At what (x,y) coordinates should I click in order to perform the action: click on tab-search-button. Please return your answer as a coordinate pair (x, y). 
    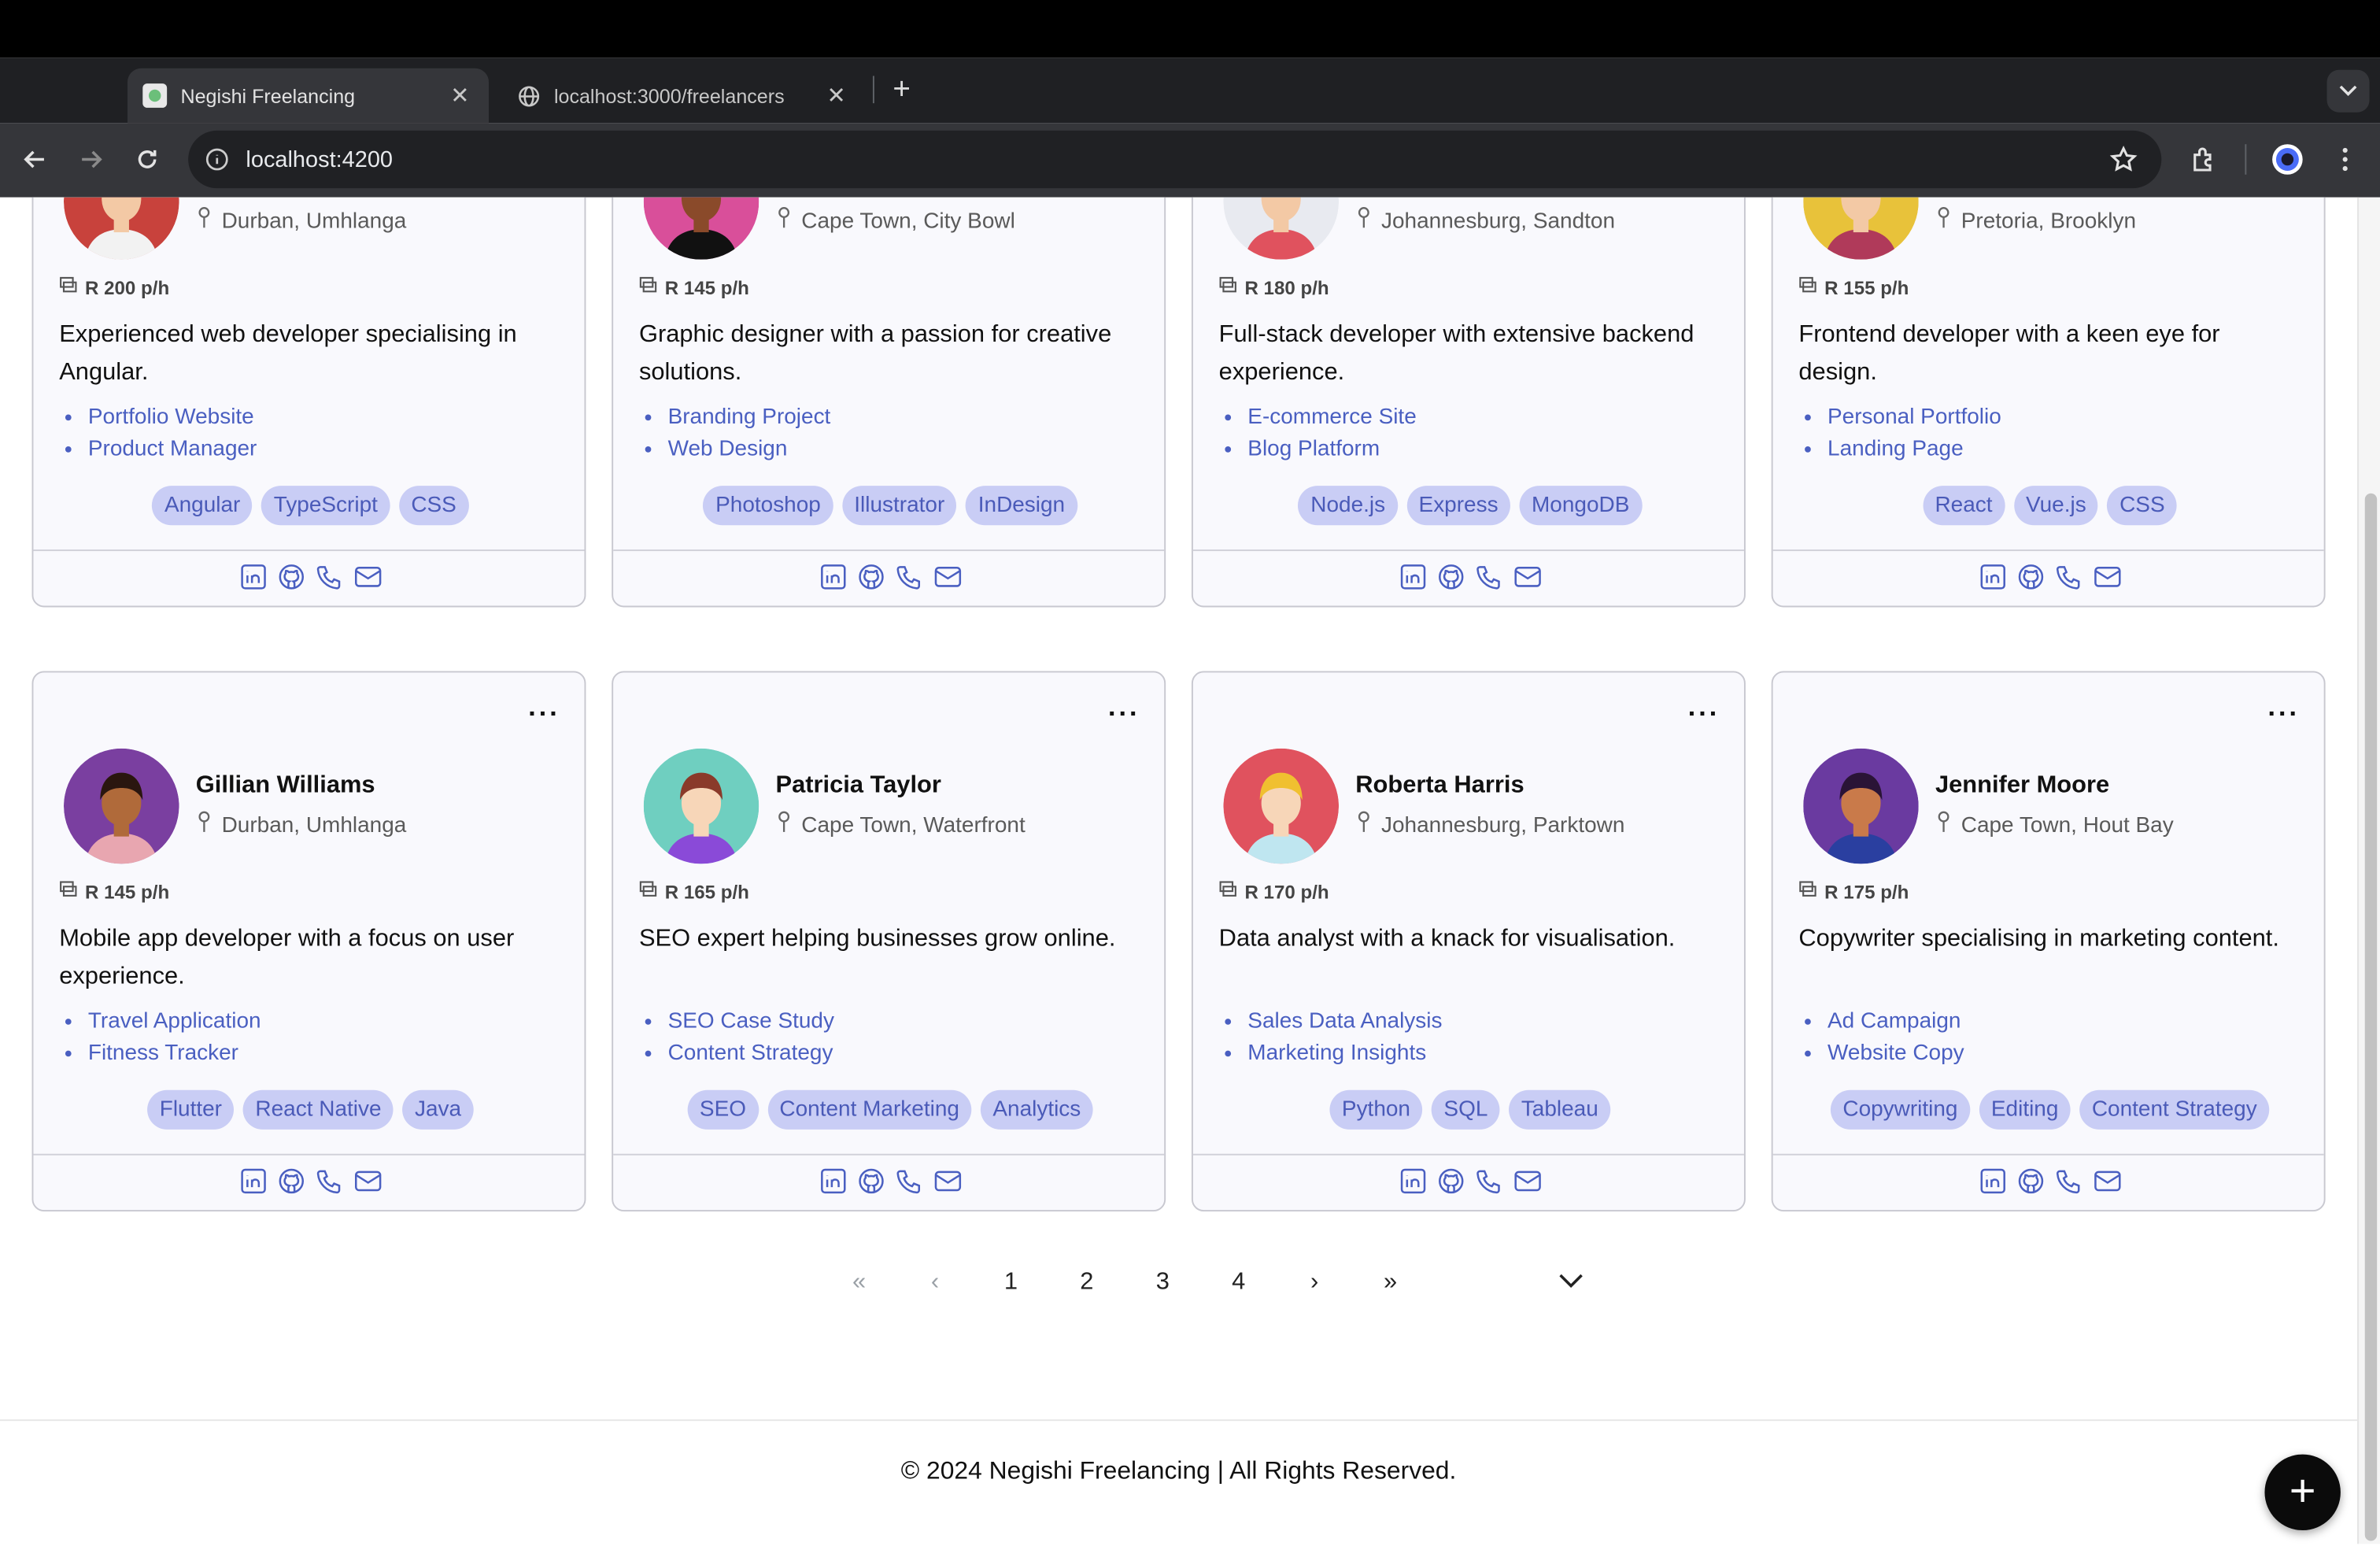
    Looking at the image, I should click on (2348, 91).